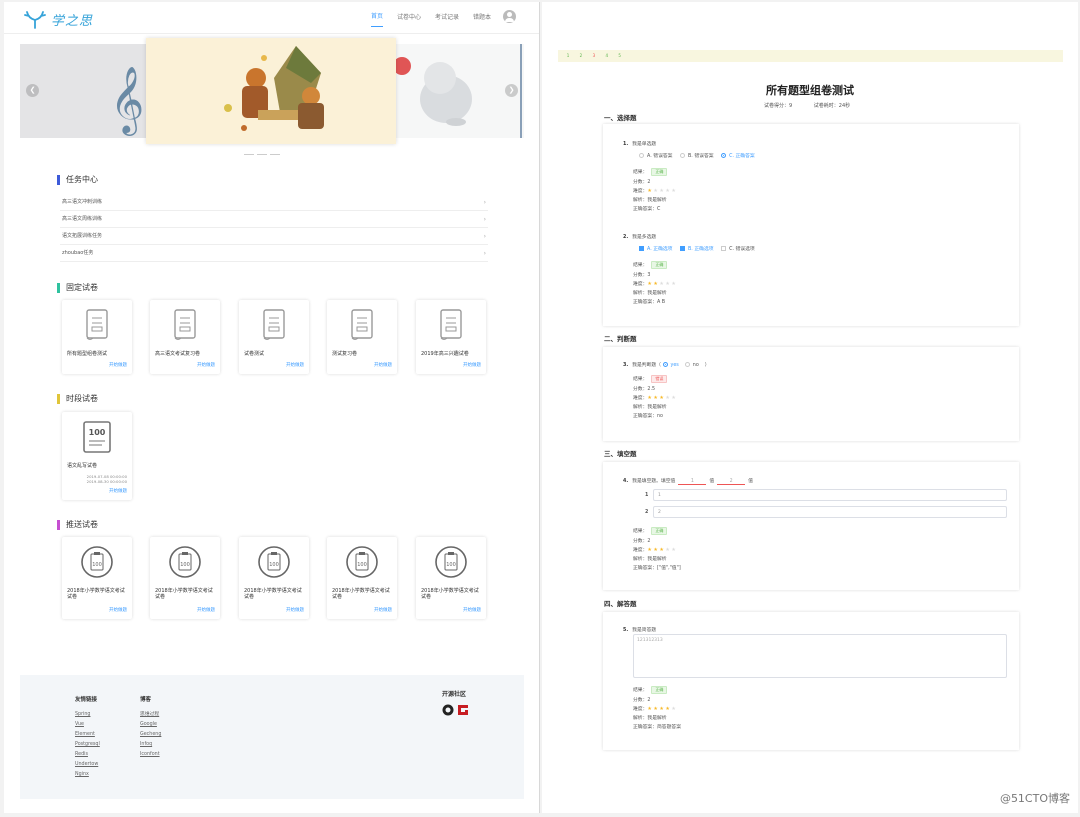 The image size is (1080, 817). Describe the element at coordinates (87, 715) in the screenshot. I see `footer-link: Spring` at that location.